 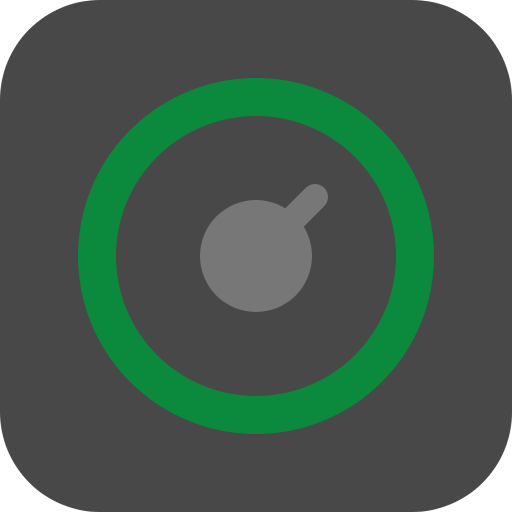 I want to click on knob-body, so click(x=256, y=256).